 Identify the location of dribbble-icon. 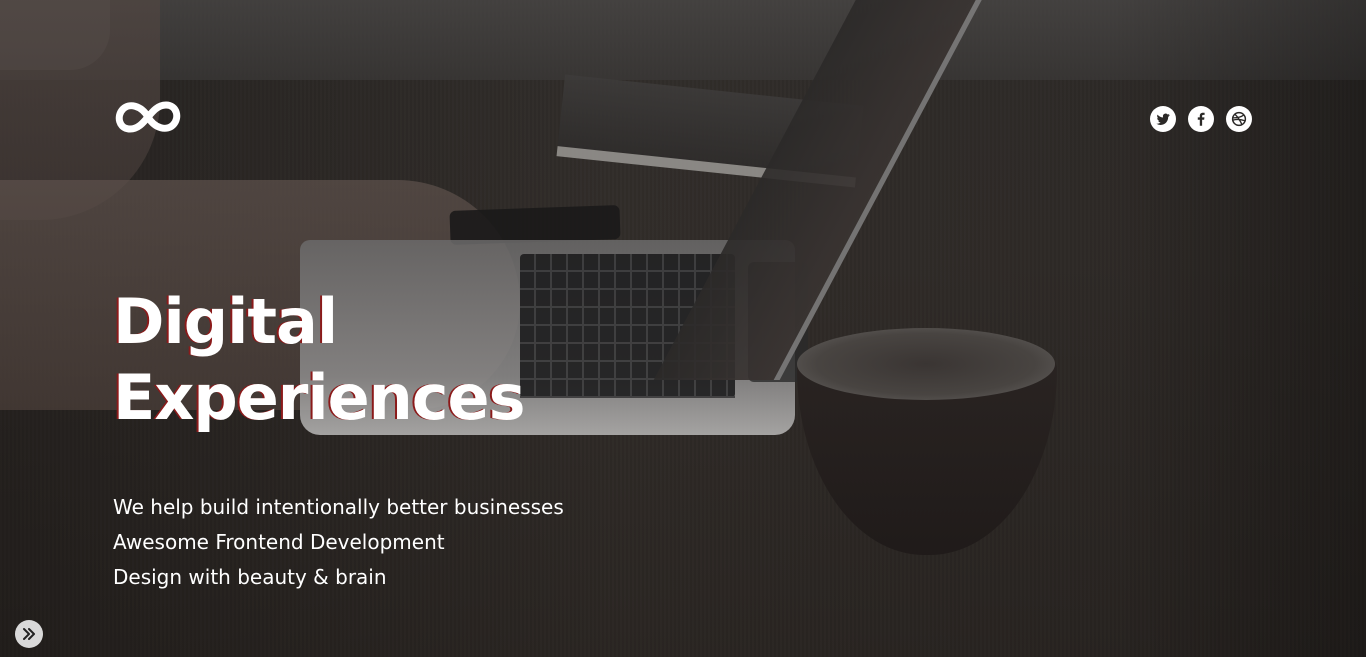
(1239, 119).